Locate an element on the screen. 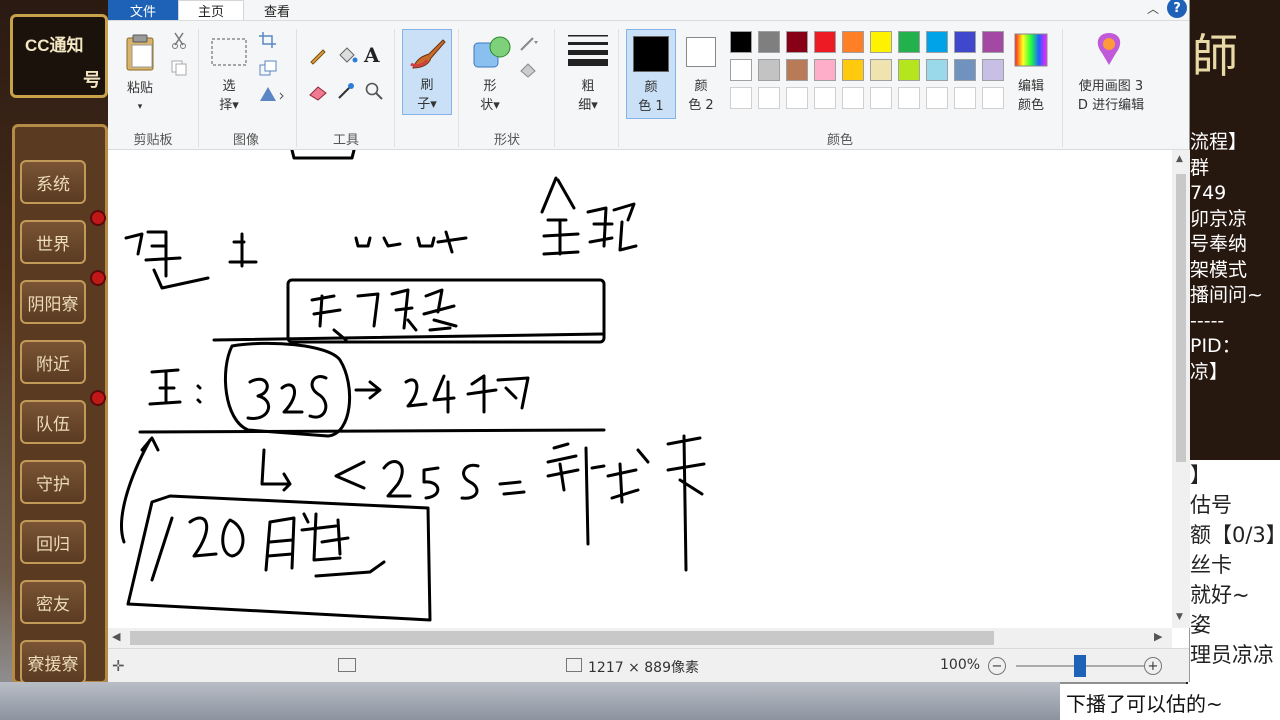 This screenshot has width=1280, height=720. collapse-ribbon-icon: ︿ is located at coordinates (1153, 8).